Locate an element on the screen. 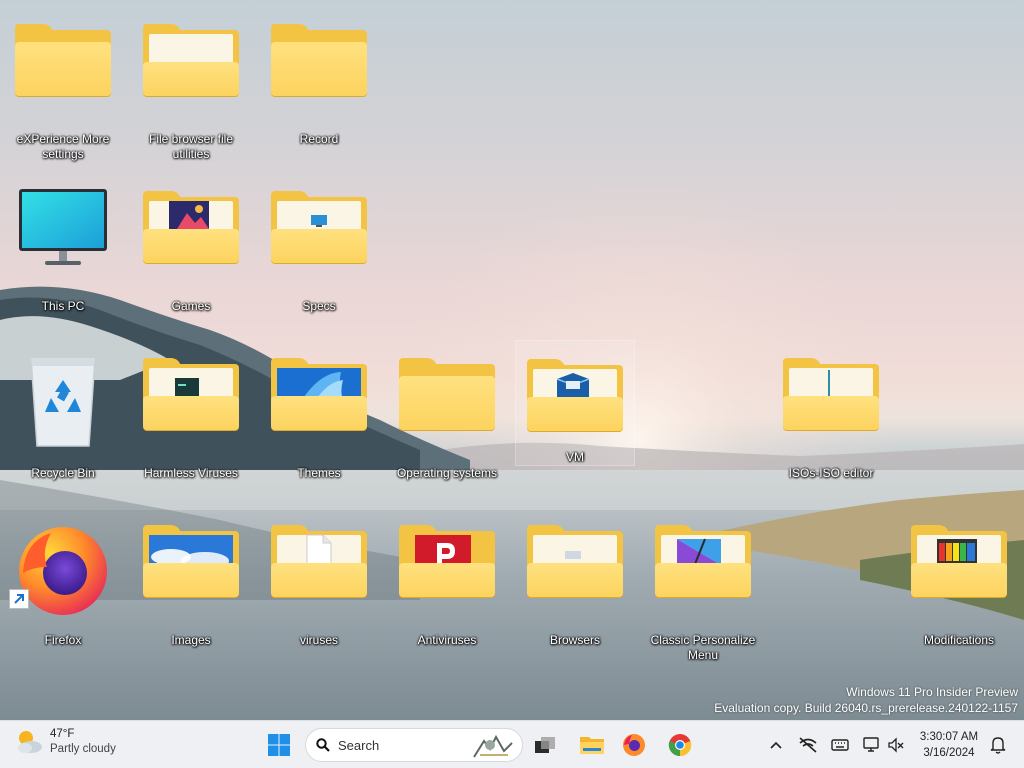  desktop-icon-specs: Specs is located at coordinates (319, 261).